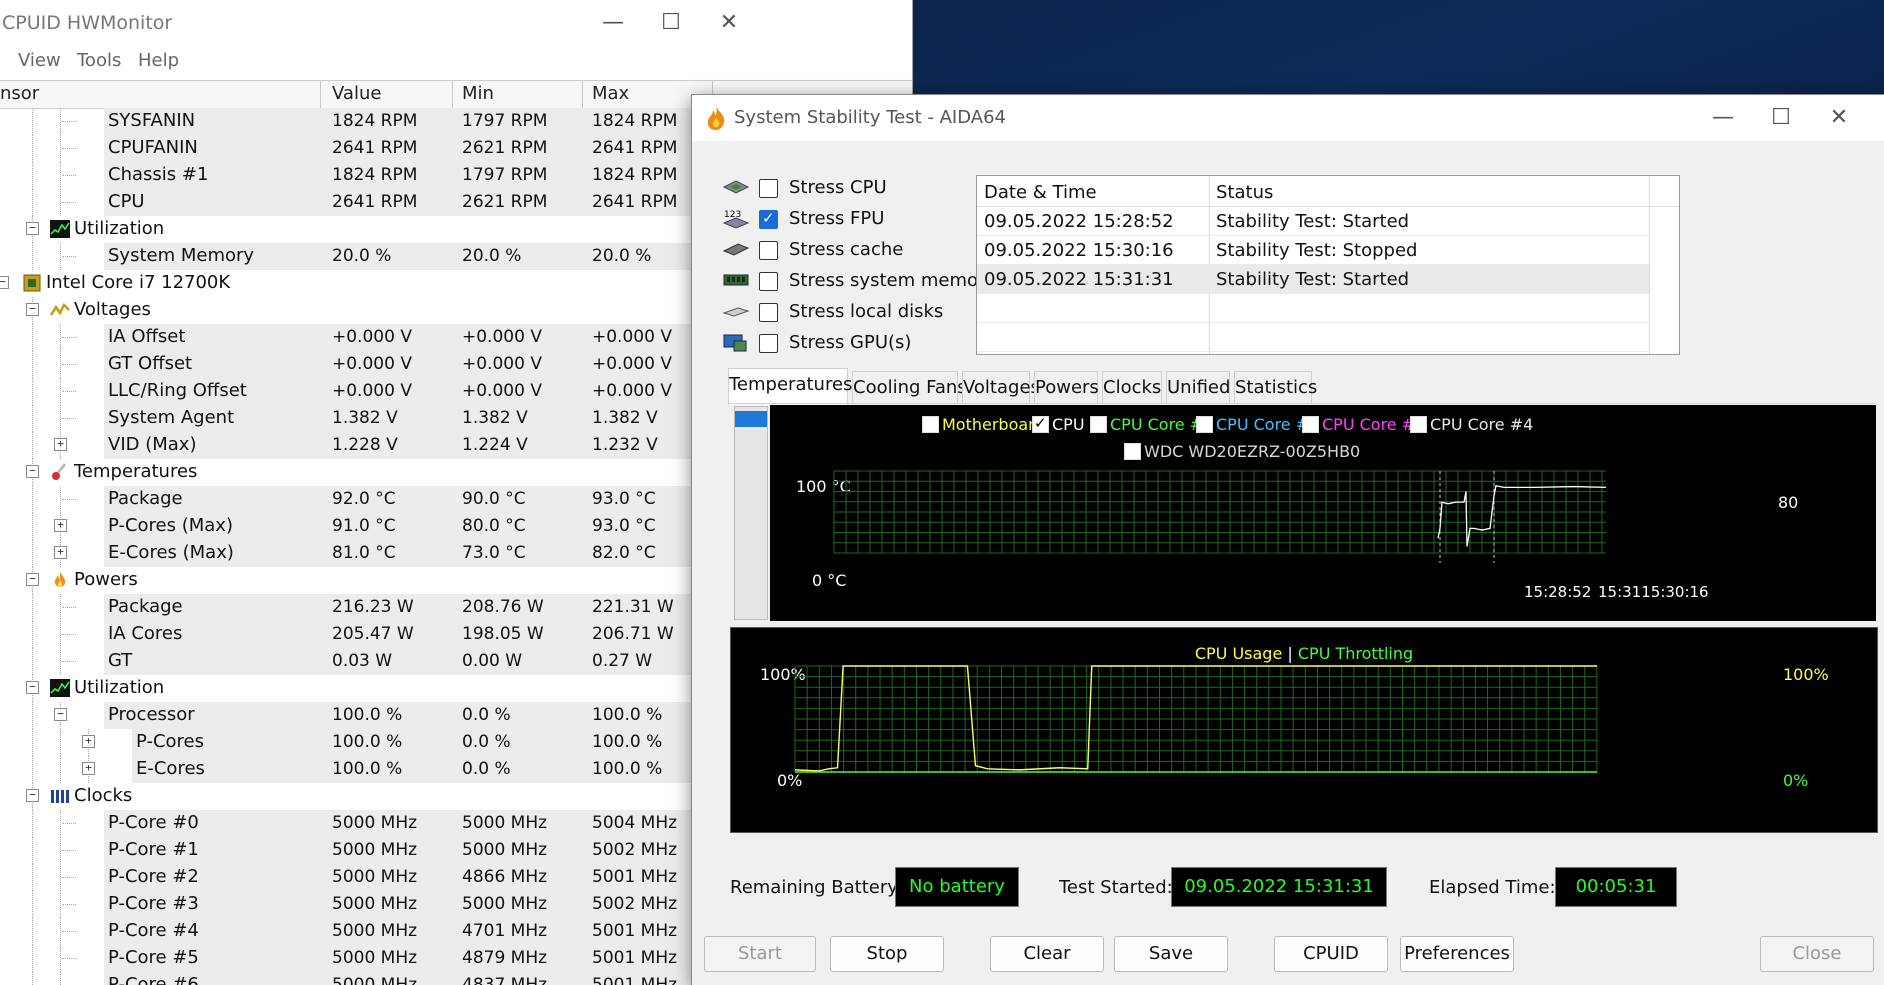  I want to click on sensor-label: GT Offset, so click(150, 363).